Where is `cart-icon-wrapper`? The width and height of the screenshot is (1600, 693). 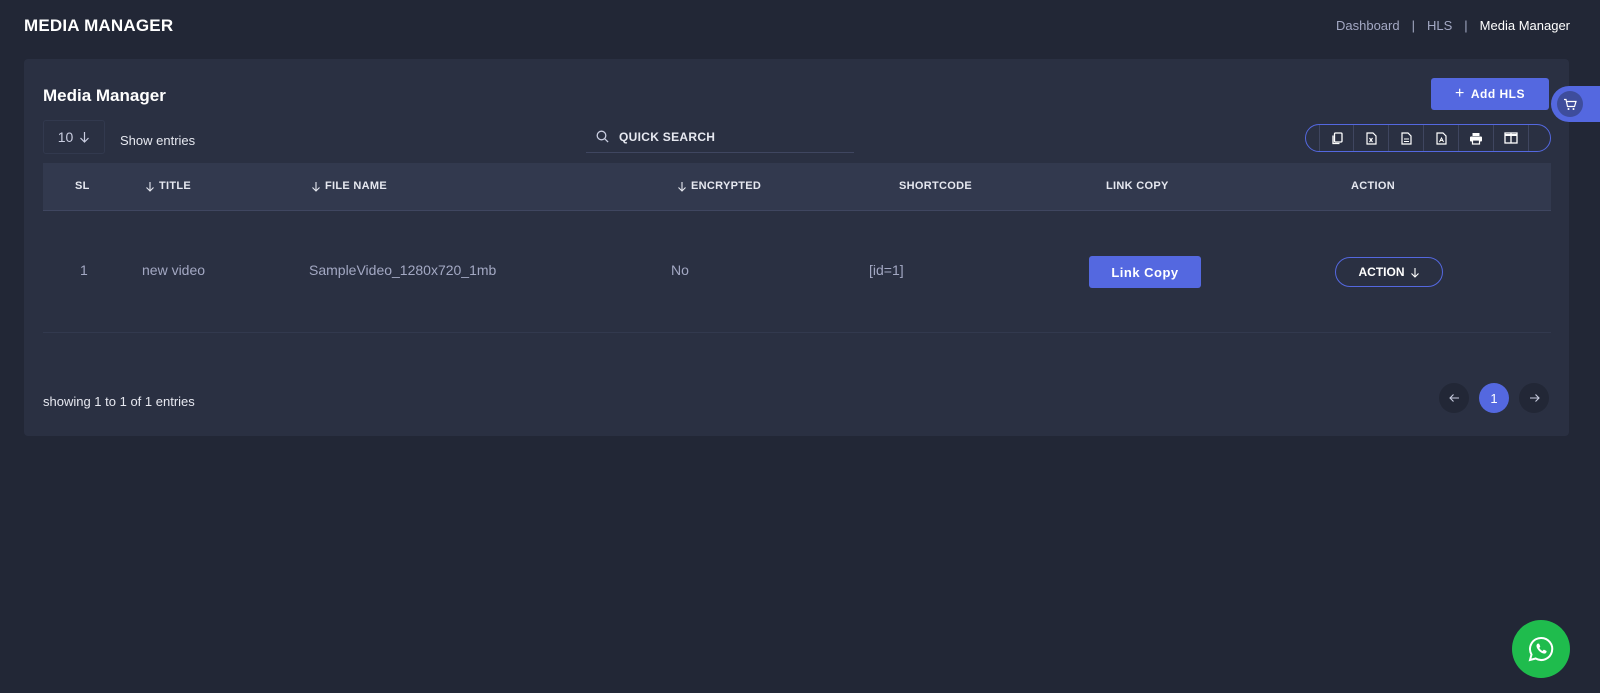
cart-icon-wrapper is located at coordinates (1570, 104).